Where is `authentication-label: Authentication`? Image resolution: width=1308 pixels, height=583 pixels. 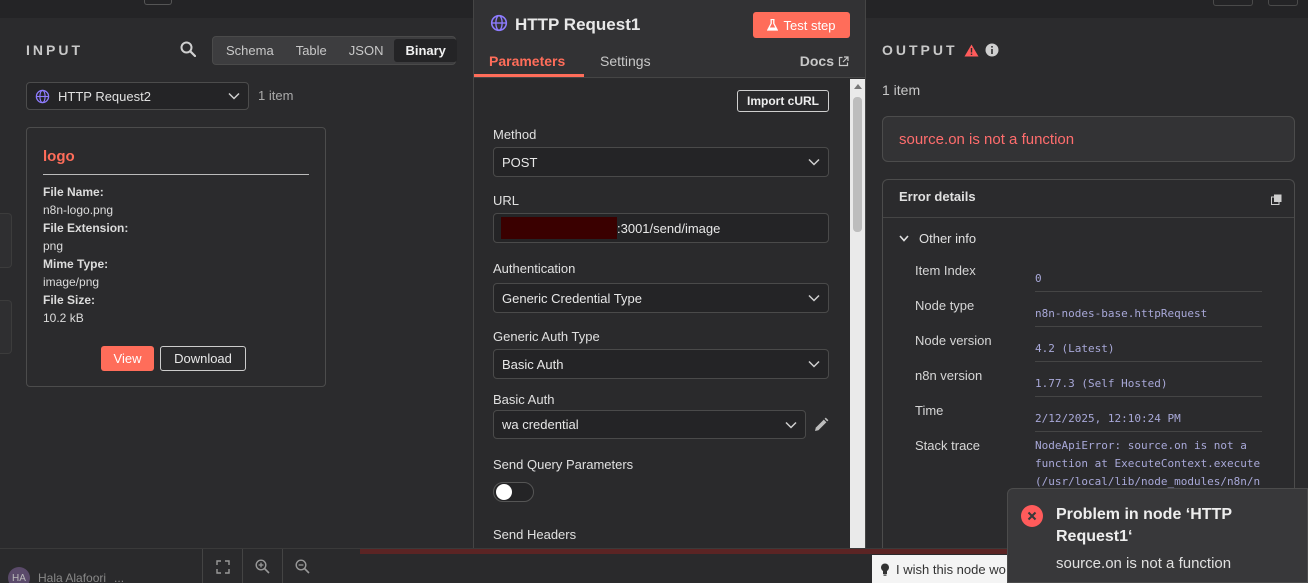 authentication-label: Authentication is located at coordinates (534, 268).